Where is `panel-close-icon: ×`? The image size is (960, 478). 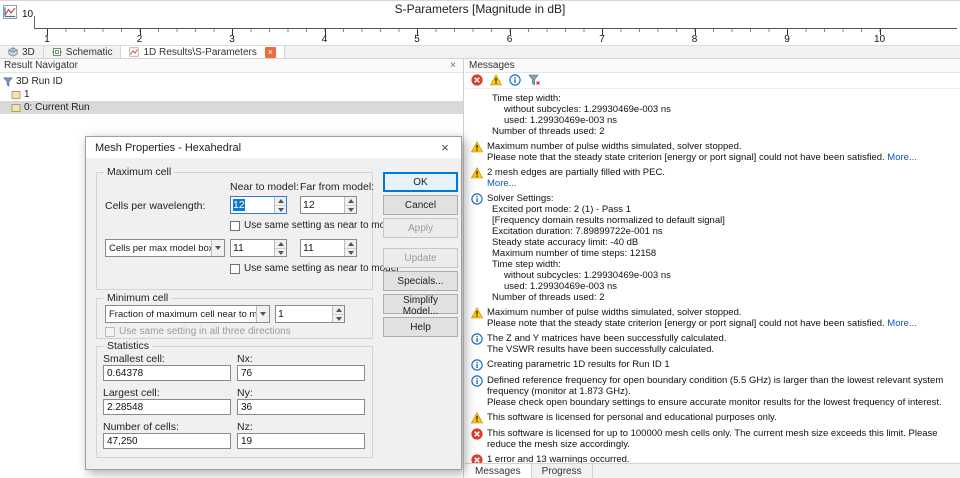
panel-close-icon: × is located at coordinates (453, 66).